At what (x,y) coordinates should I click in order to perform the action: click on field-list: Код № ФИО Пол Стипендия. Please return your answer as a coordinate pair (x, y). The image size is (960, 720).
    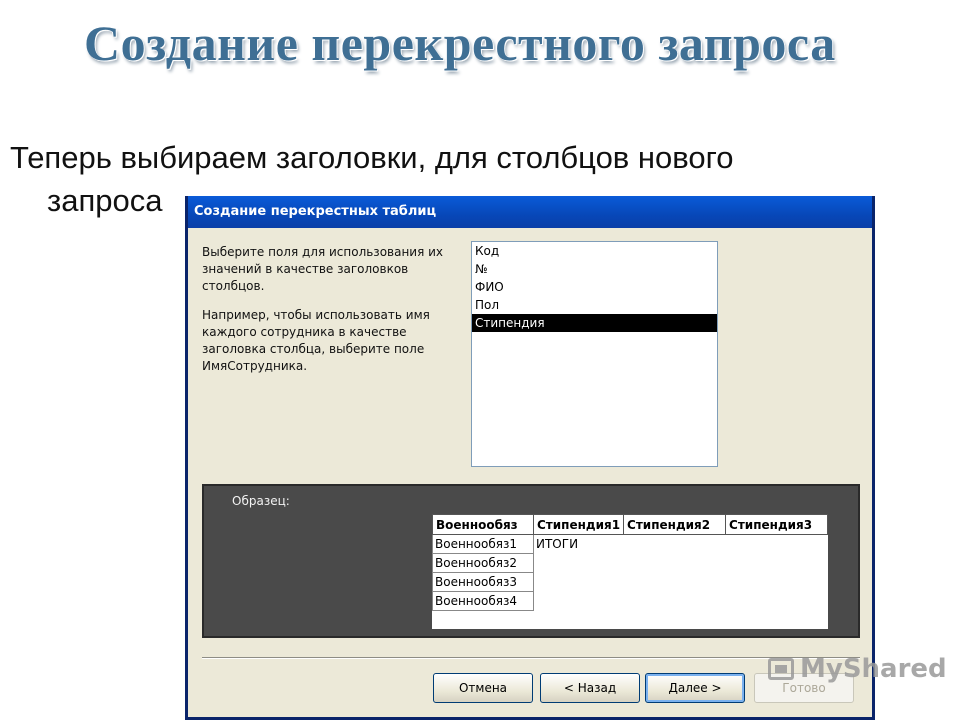
    Looking at the image, I should click on (594, 354).